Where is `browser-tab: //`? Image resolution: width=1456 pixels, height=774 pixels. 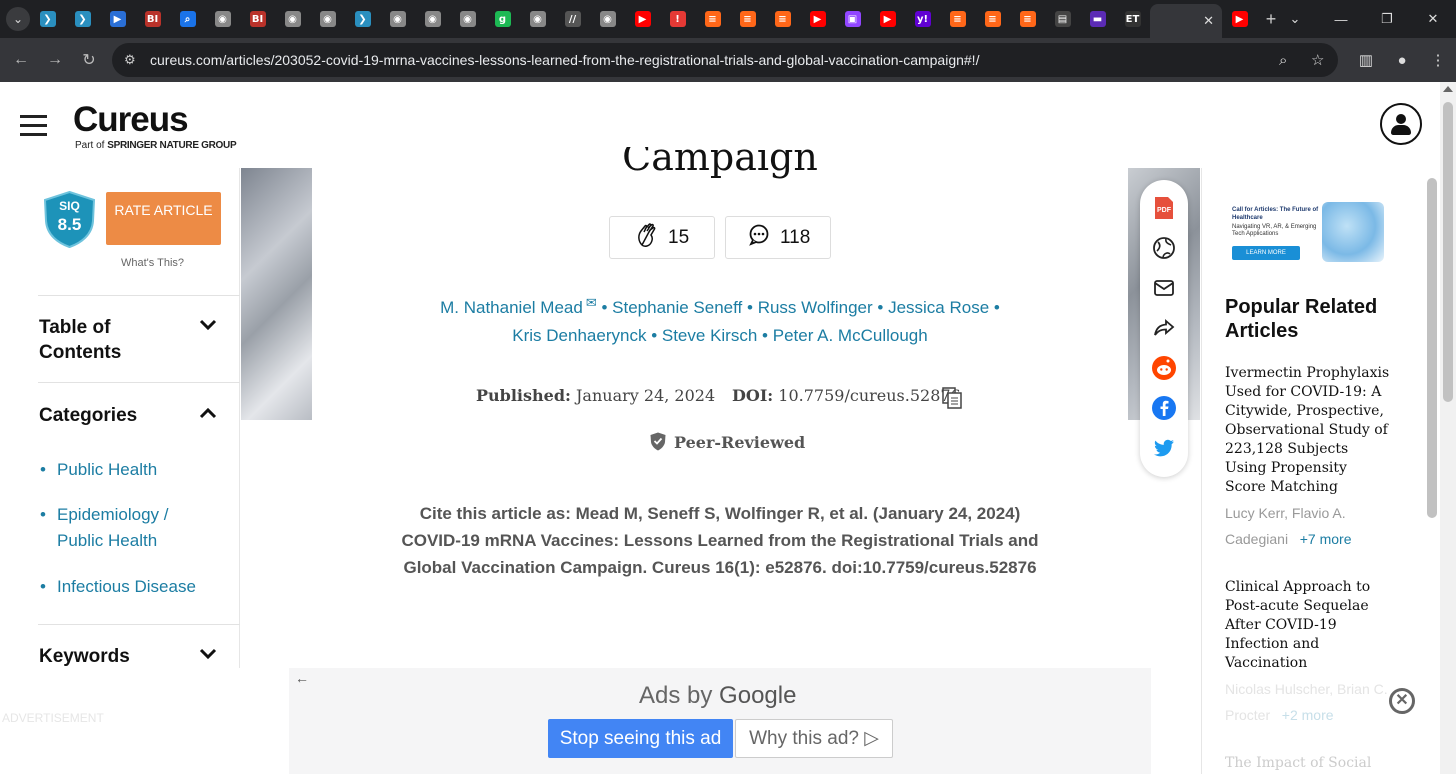 browser-tab: // is located at coordinates (572, 19).